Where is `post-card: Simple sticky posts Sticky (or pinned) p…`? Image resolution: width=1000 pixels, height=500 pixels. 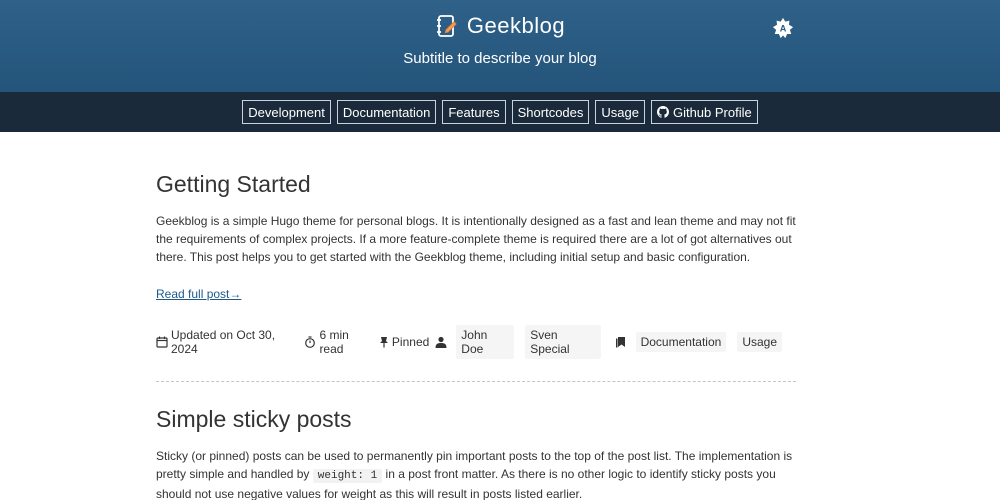
post-card: Simple sticky posts Sticky (or pinned) p… is located at coordinates (476, 452).